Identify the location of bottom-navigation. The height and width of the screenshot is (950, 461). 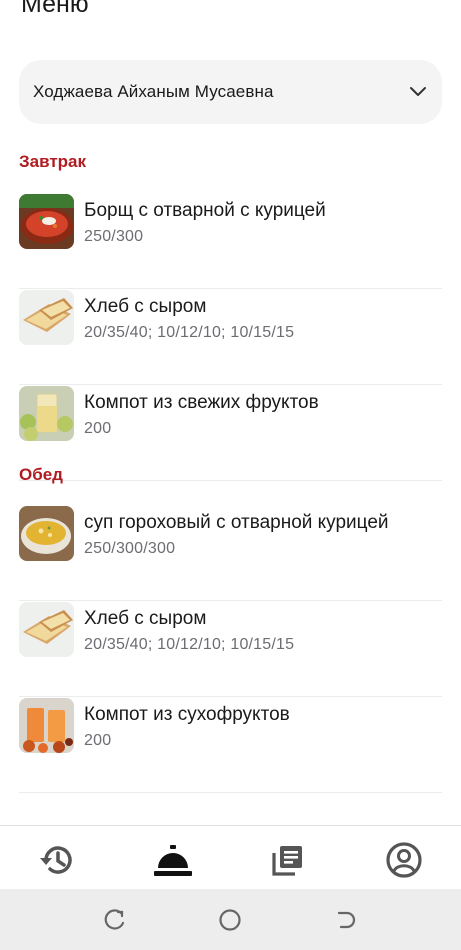
(230, 857).